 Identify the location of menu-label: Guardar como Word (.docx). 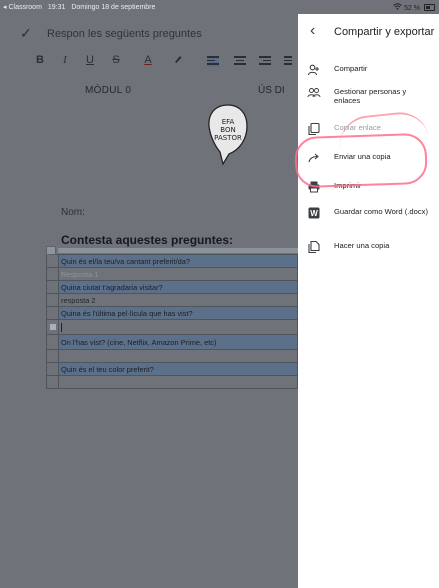
(381, 211).